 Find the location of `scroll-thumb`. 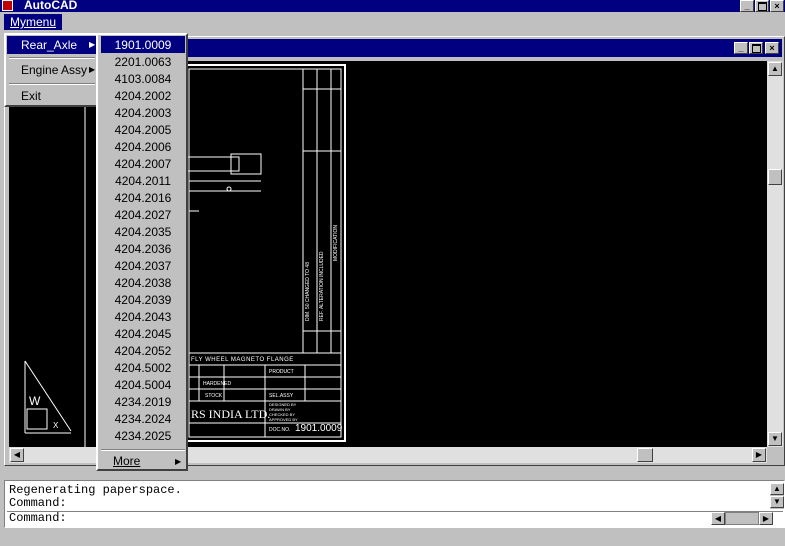

scroll-thumb is located at coordinates (775, 177).